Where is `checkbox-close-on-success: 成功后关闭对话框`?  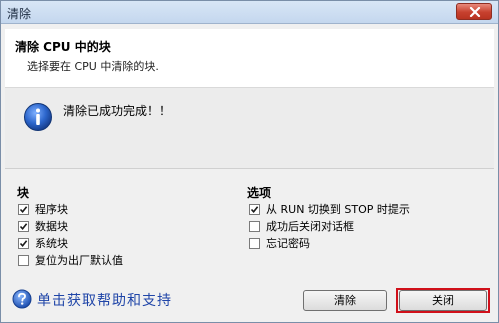 checkbox-close-on-success: 成功后关闭对话框 is located at coordinates (301, 226).